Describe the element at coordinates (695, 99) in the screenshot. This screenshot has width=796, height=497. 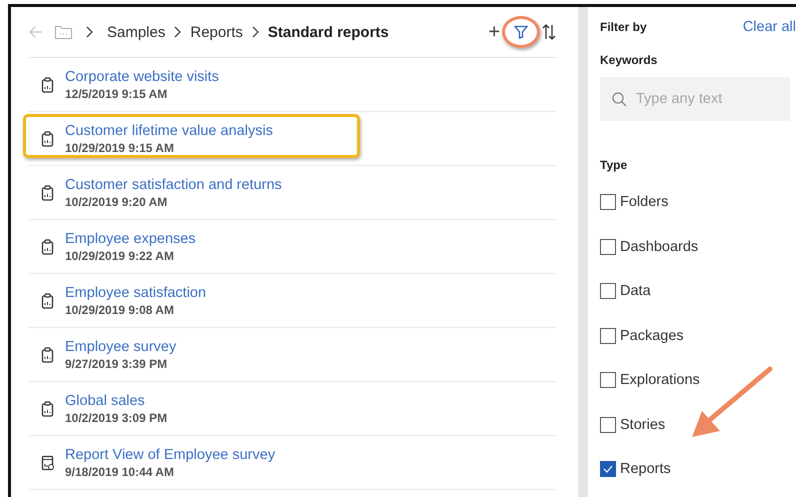
I see `search-field: Type any text` at that location.